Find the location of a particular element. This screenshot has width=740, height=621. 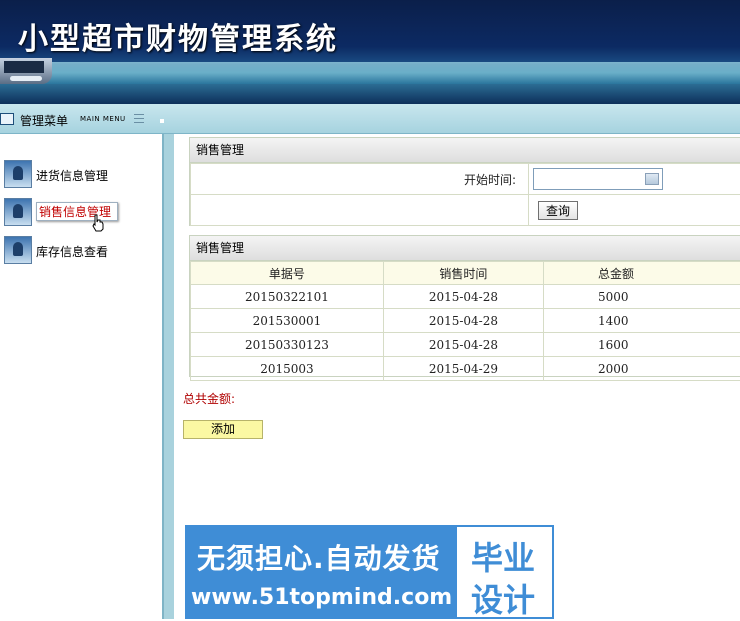

cell-time: 2015-04-29 is located at coordinates (463, 369).